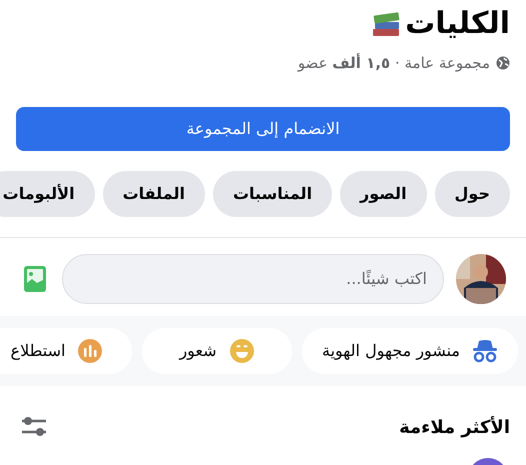 The image size is (526, 465). What do you see at coordinates (485, 350) in the screenshot?
I see `incognito-icon` at bounding box center [485, 350].